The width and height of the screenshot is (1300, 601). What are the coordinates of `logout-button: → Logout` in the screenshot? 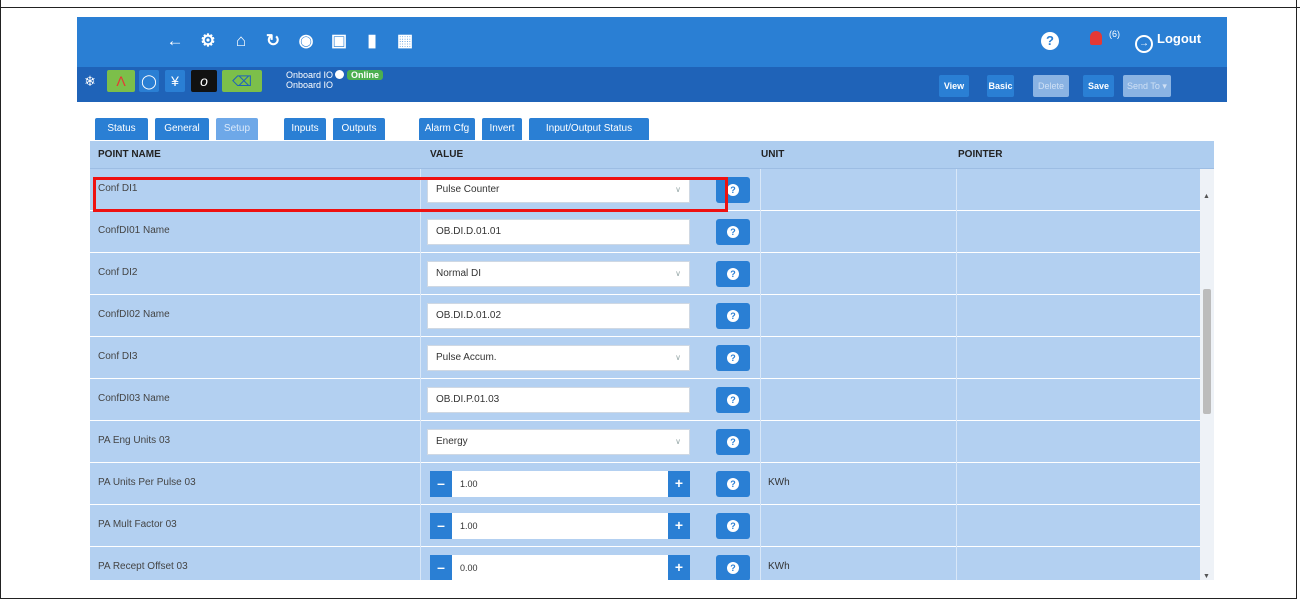 It's located at (1168, 42).